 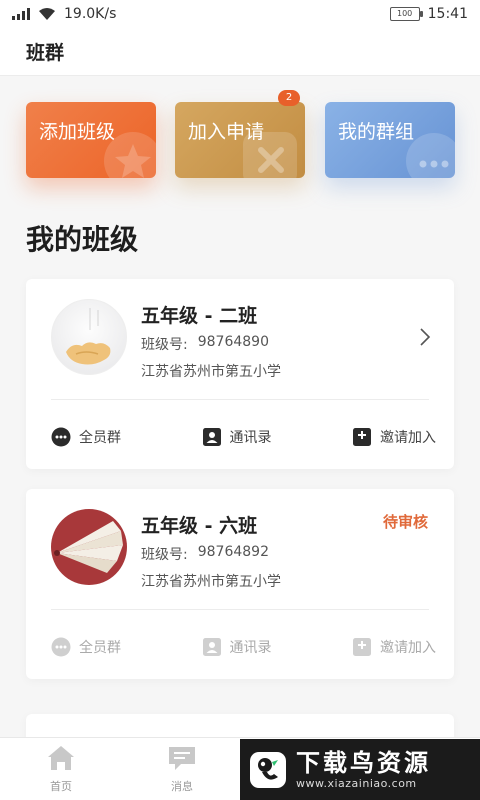 I want to click on class-number: 班级号: 98764890, so click(x=205, y=344).